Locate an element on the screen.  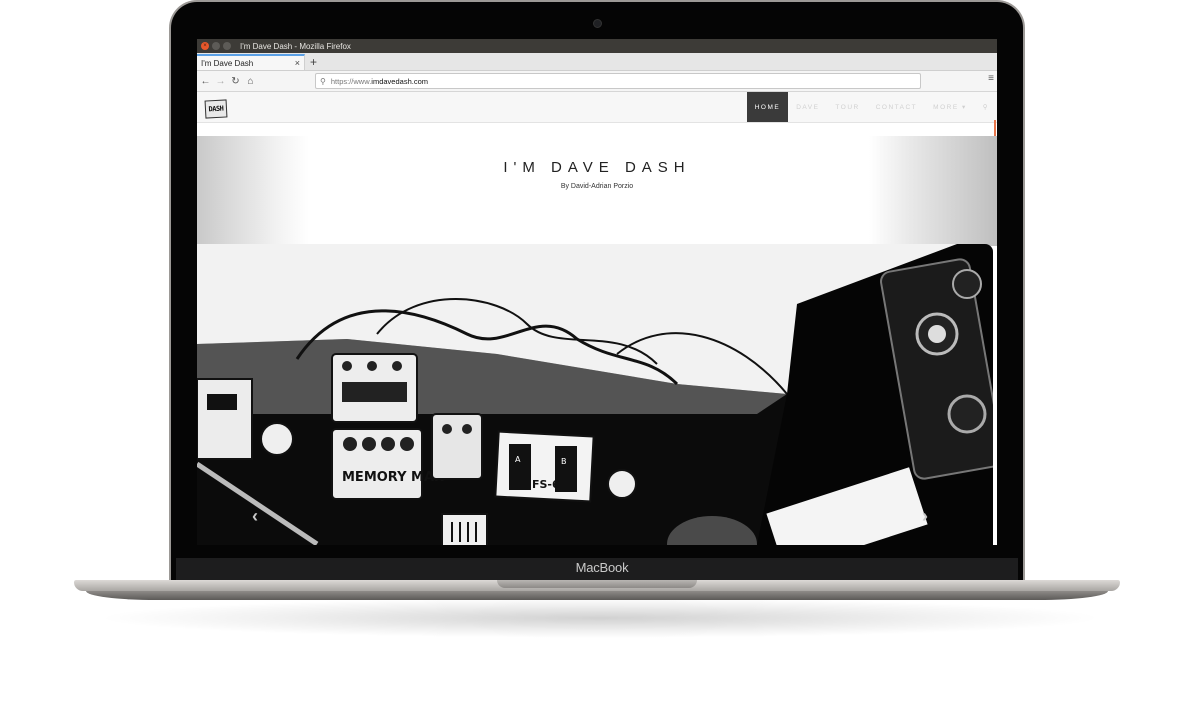
nav-dave: DAVE is located at coordinates (807, 107).